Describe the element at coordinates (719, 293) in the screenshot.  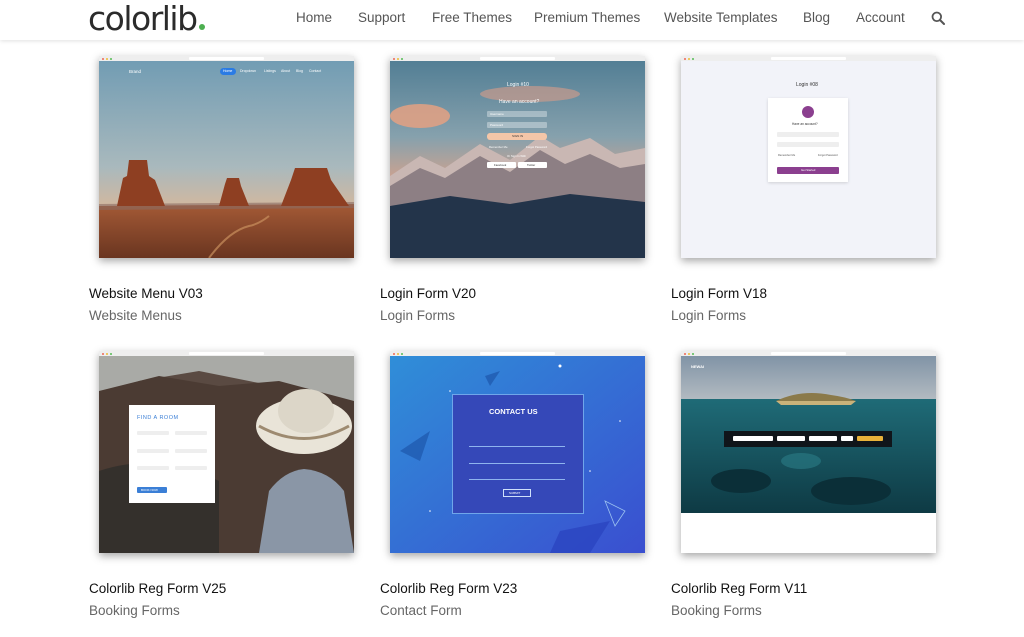
I see `card-title: Login Form V18` at that location.